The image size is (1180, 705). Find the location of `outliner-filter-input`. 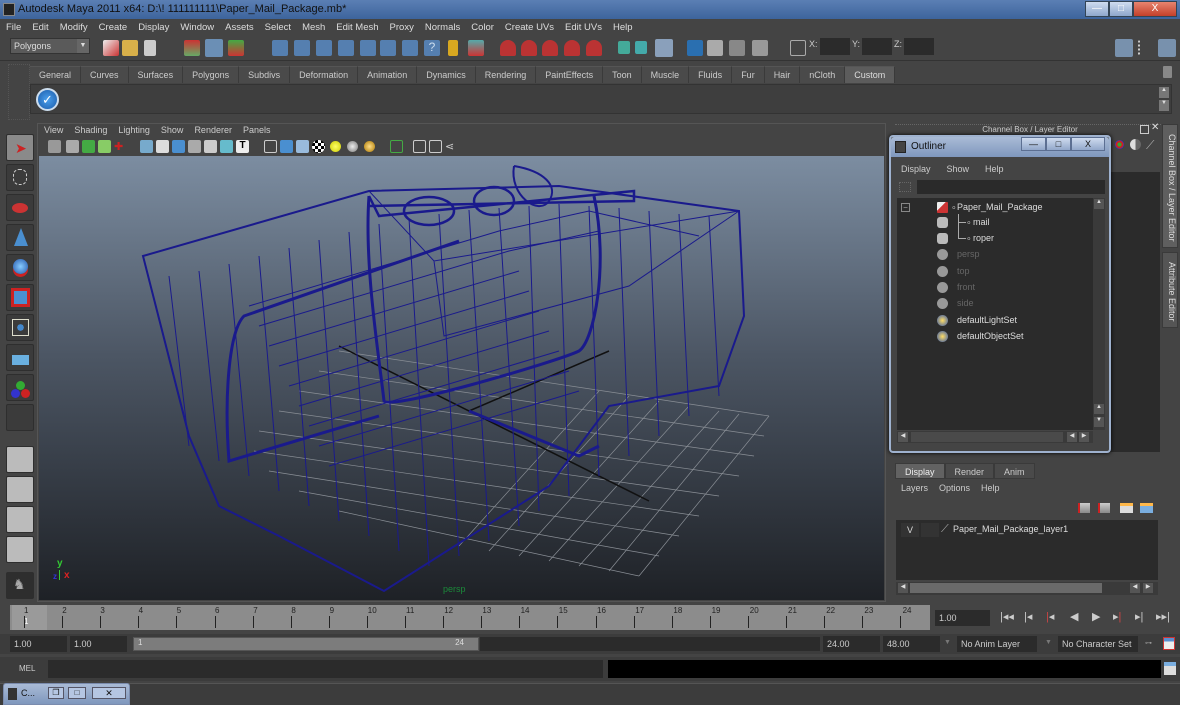

outliner-filter-input is located at coordinates (1011, 187).